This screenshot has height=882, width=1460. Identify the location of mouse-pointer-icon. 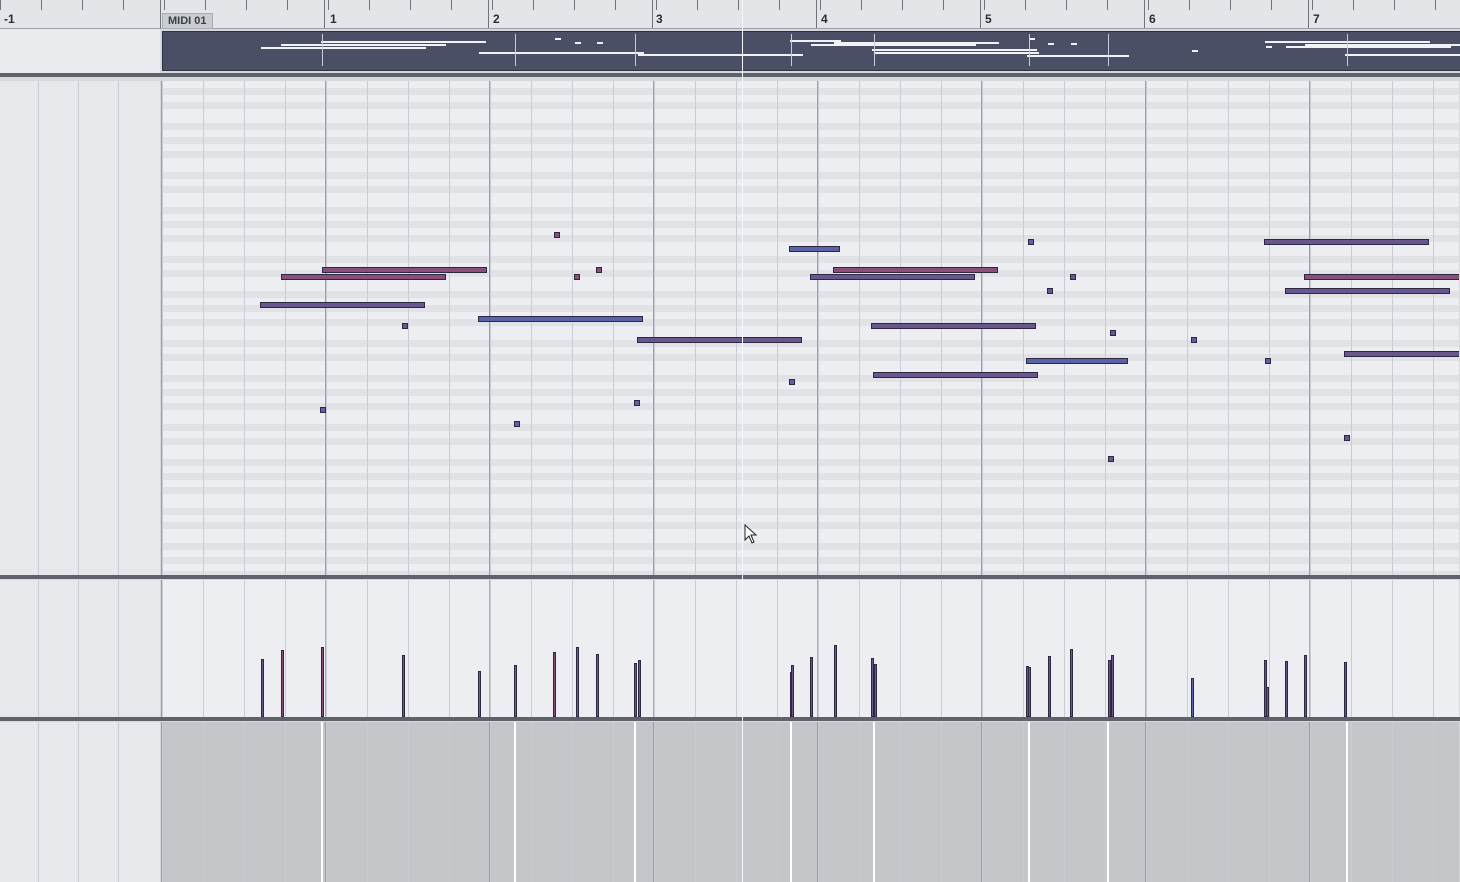
(751, 534).